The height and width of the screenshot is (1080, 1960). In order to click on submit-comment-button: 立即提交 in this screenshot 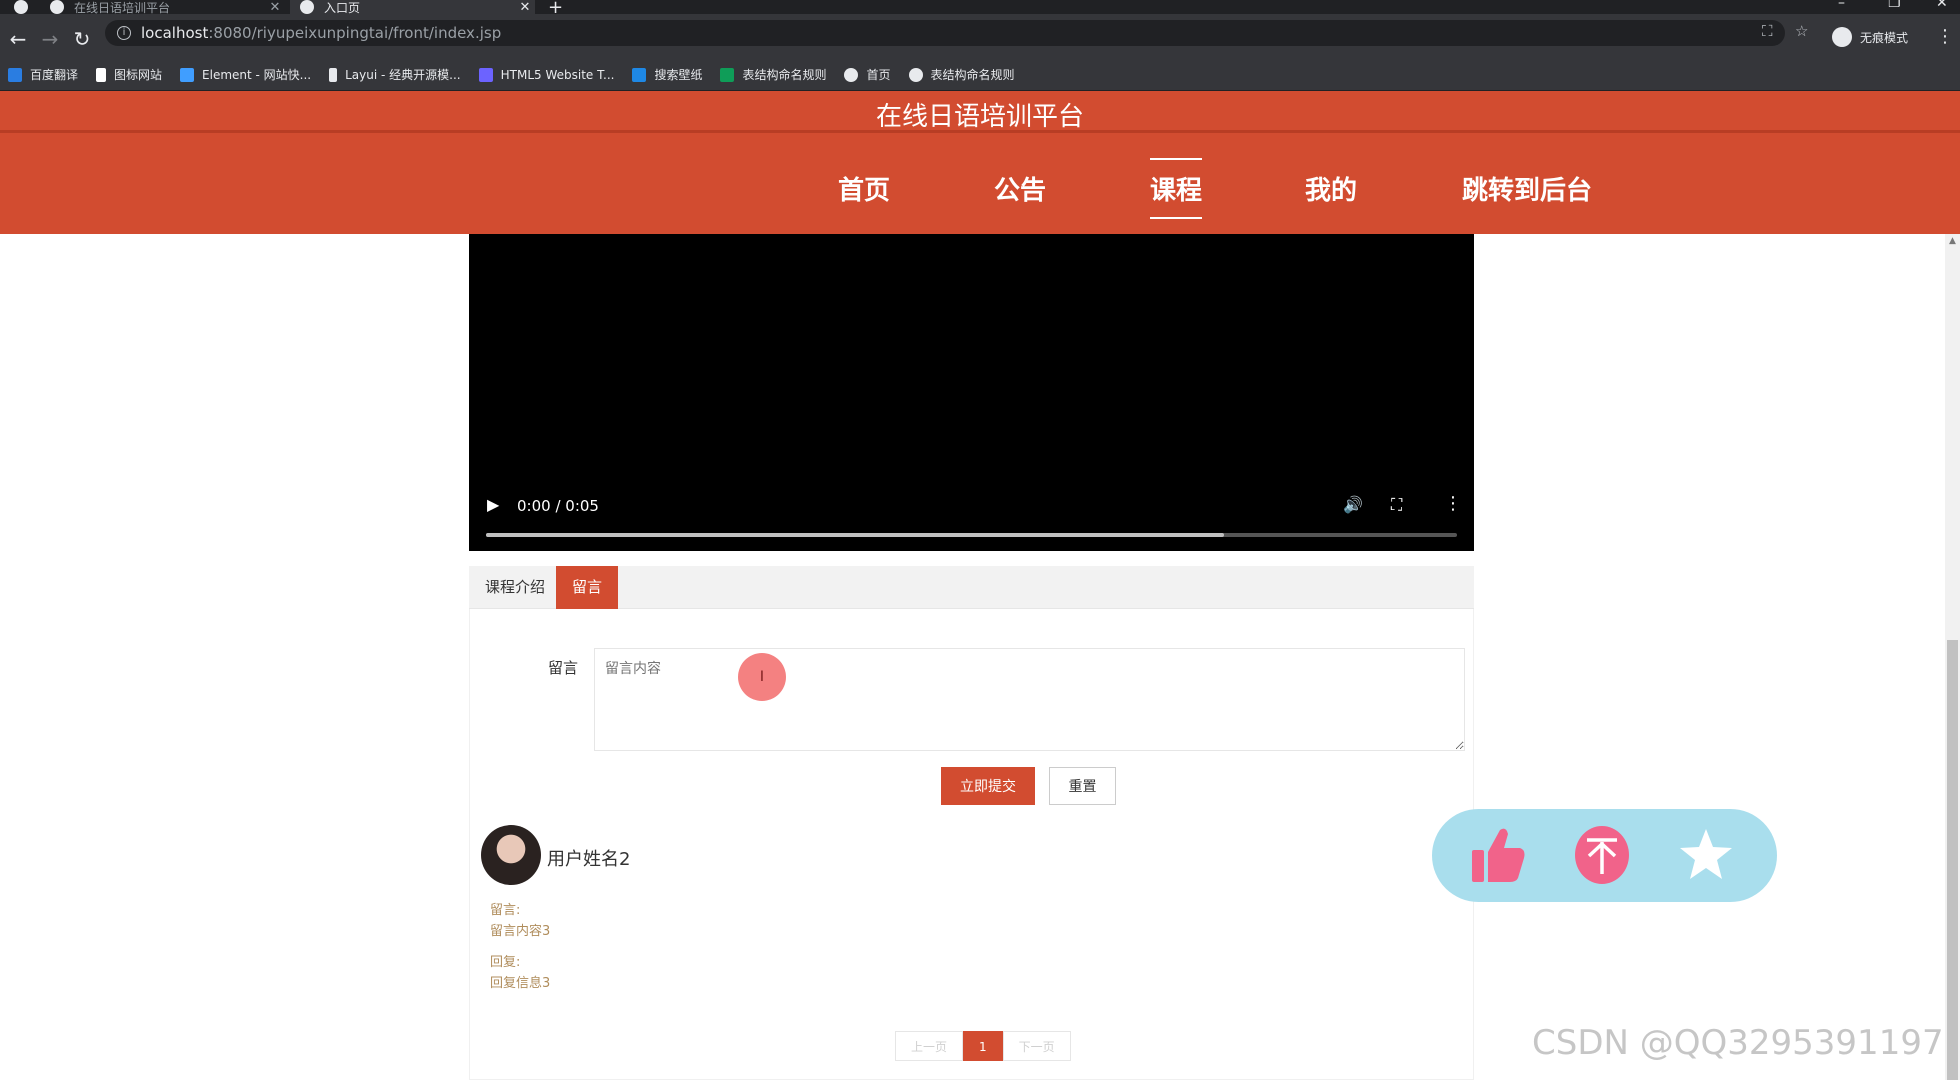, I will do `click(988, 786)`.